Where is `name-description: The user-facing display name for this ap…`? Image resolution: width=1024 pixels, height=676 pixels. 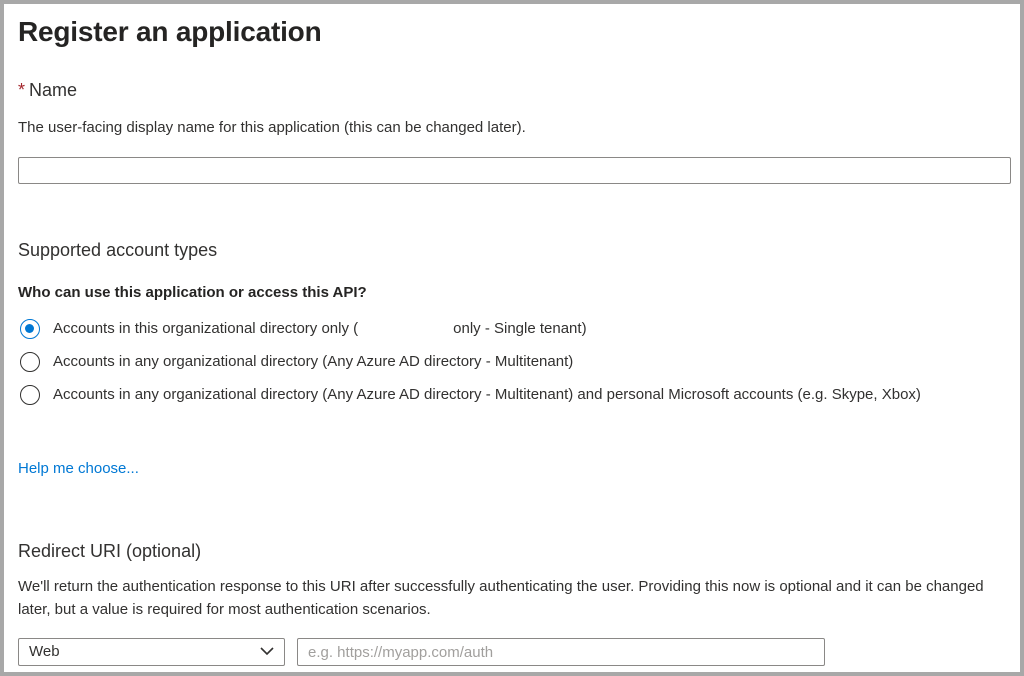
name-description: The user-facing display name for this ap… is located at coordinates (272, 127).